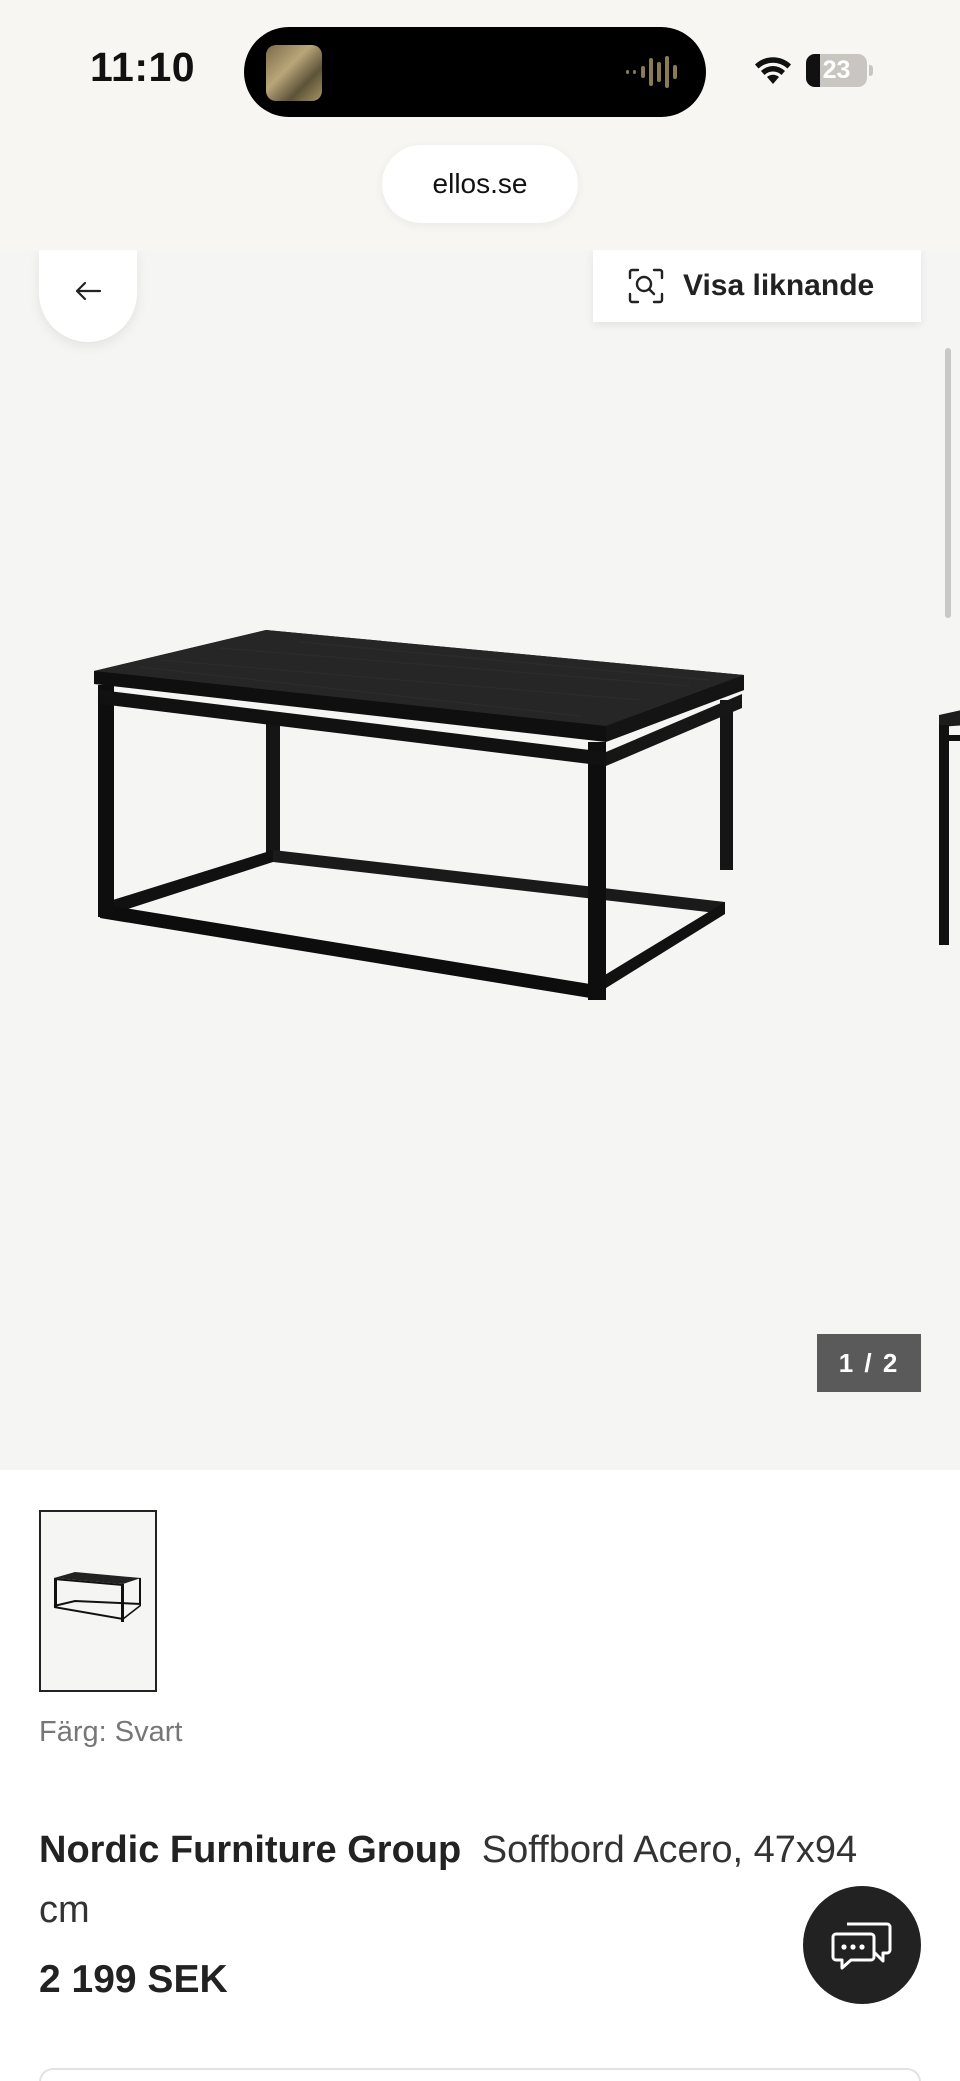 The width and height of the screenshot is (960, 2081). I want to click on product-thumbnail, so click(98, 1601).